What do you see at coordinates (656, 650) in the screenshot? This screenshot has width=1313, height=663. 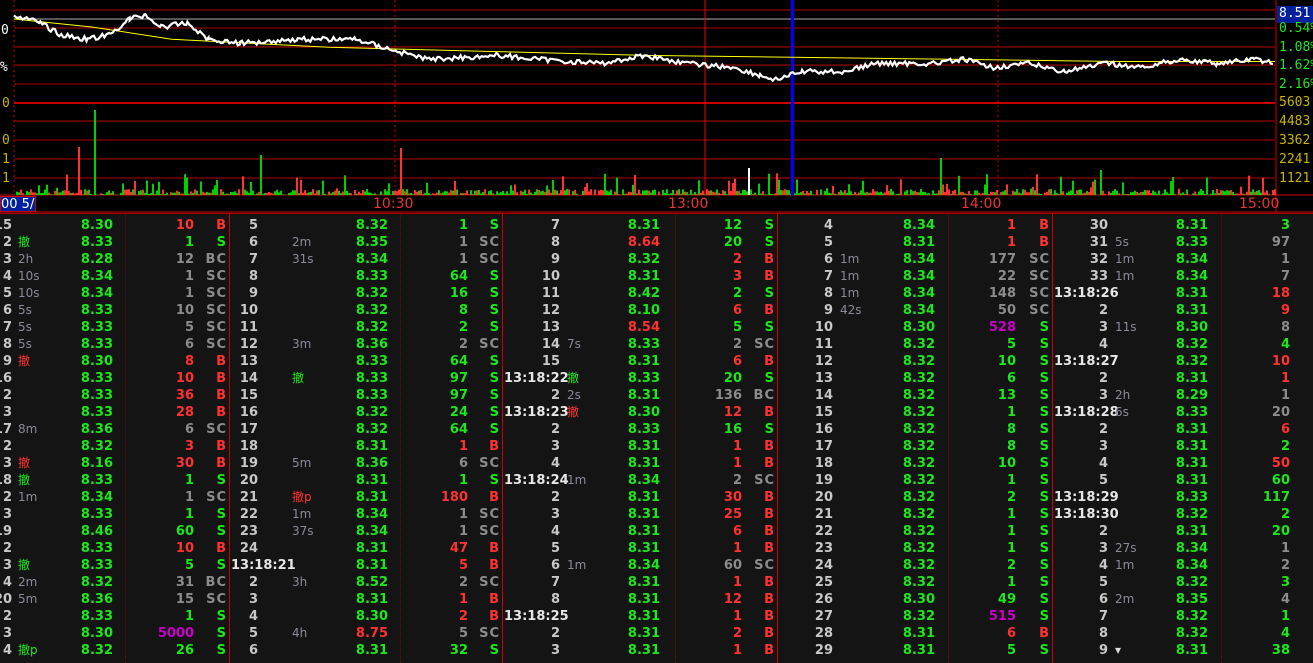 I see `tick-row: 9▾8.3138` at bounding box center [656, 650].